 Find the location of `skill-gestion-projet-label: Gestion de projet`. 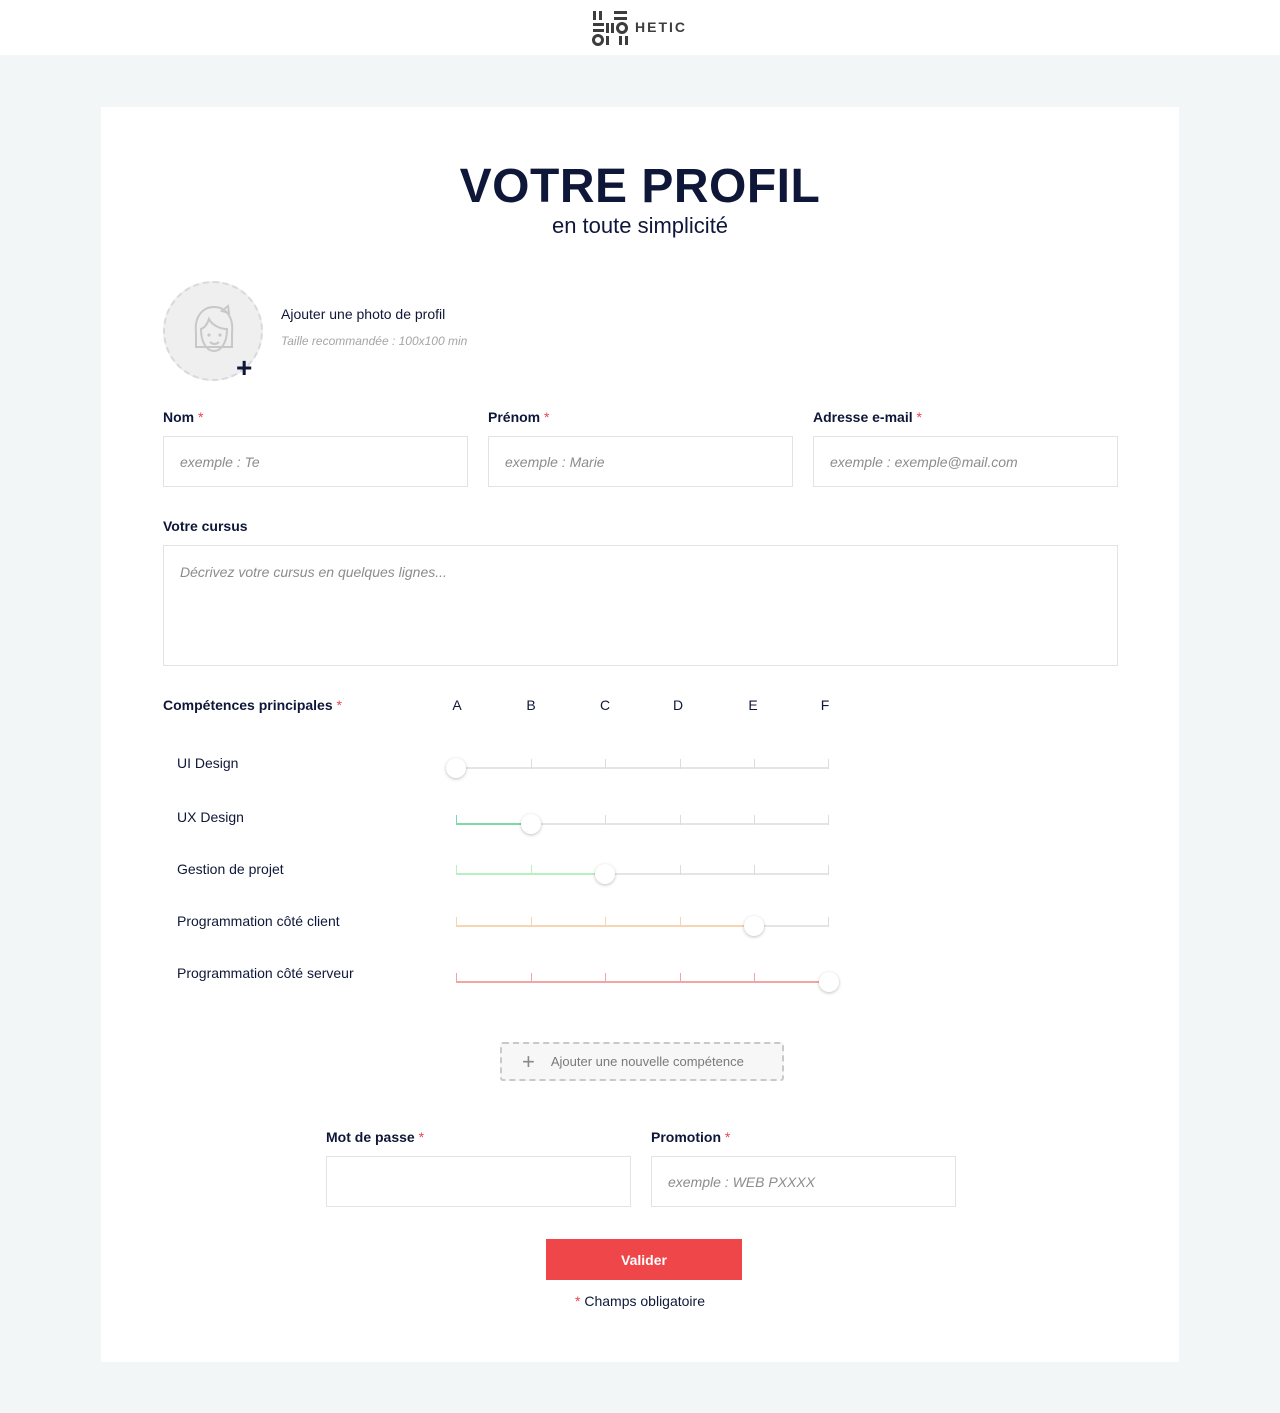

skill-gestion-projet-label: Gestion de projet is located at coordinates (230, 869).